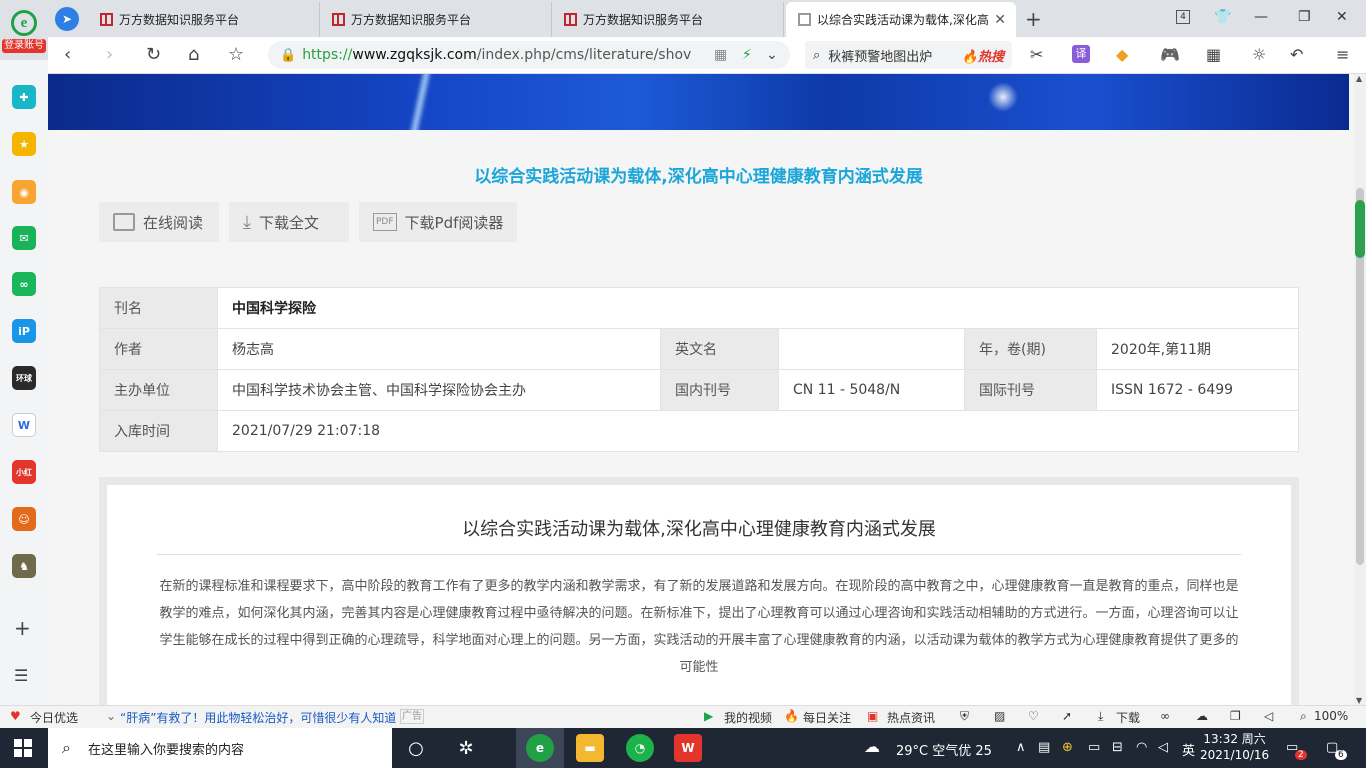  I want to click on tab-2: 万方数据知识服务平台, so click(436, 19).